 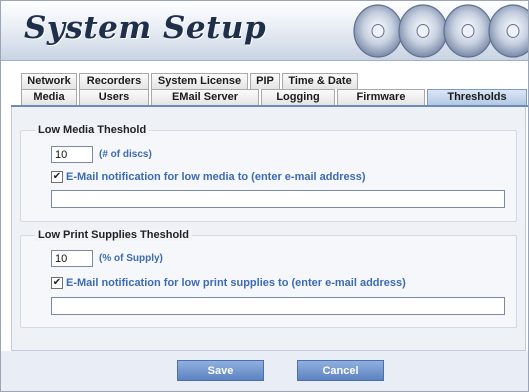 What do you see at coordinates (205, 97) in the screenshot?
I see `tab-email-server: EMail Server` at bounding box center [205, 97].